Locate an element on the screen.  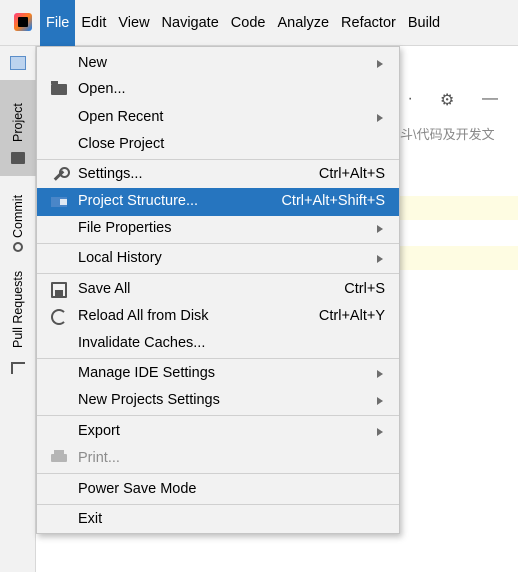
menu-refactor: Refactor is located at coordinates (368, 23).